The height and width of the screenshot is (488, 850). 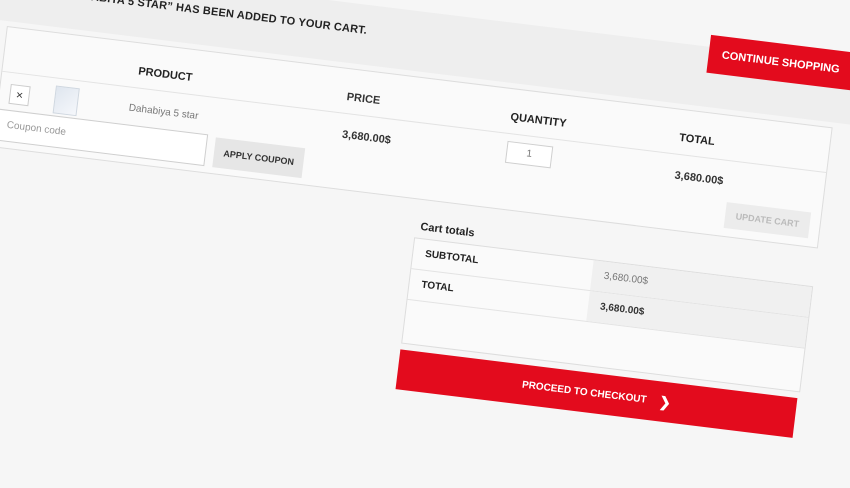 I want to click on header-total: TOTAL, so click(x=697, y=140).